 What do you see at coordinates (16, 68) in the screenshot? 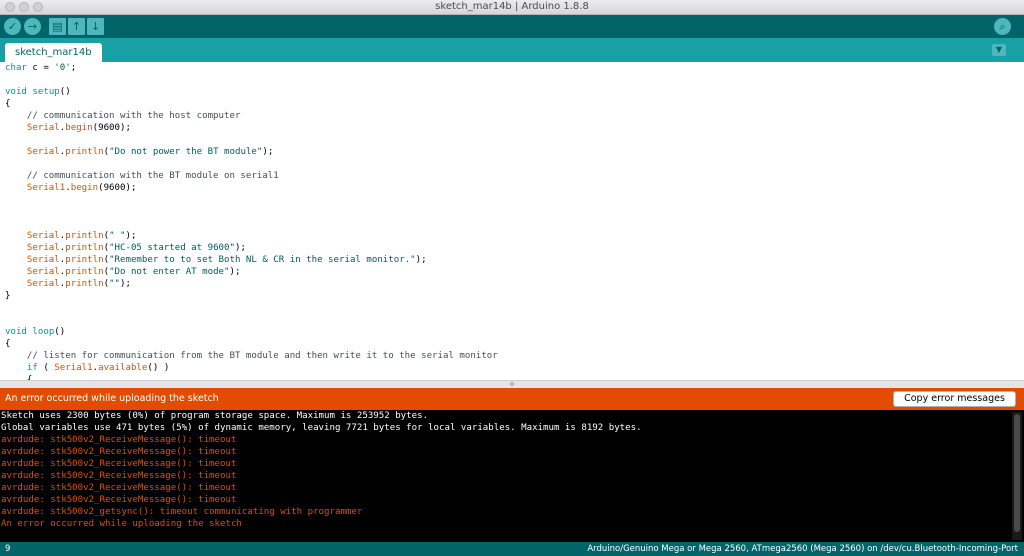
I see `code-token: char` at bounding box center [16, 68].